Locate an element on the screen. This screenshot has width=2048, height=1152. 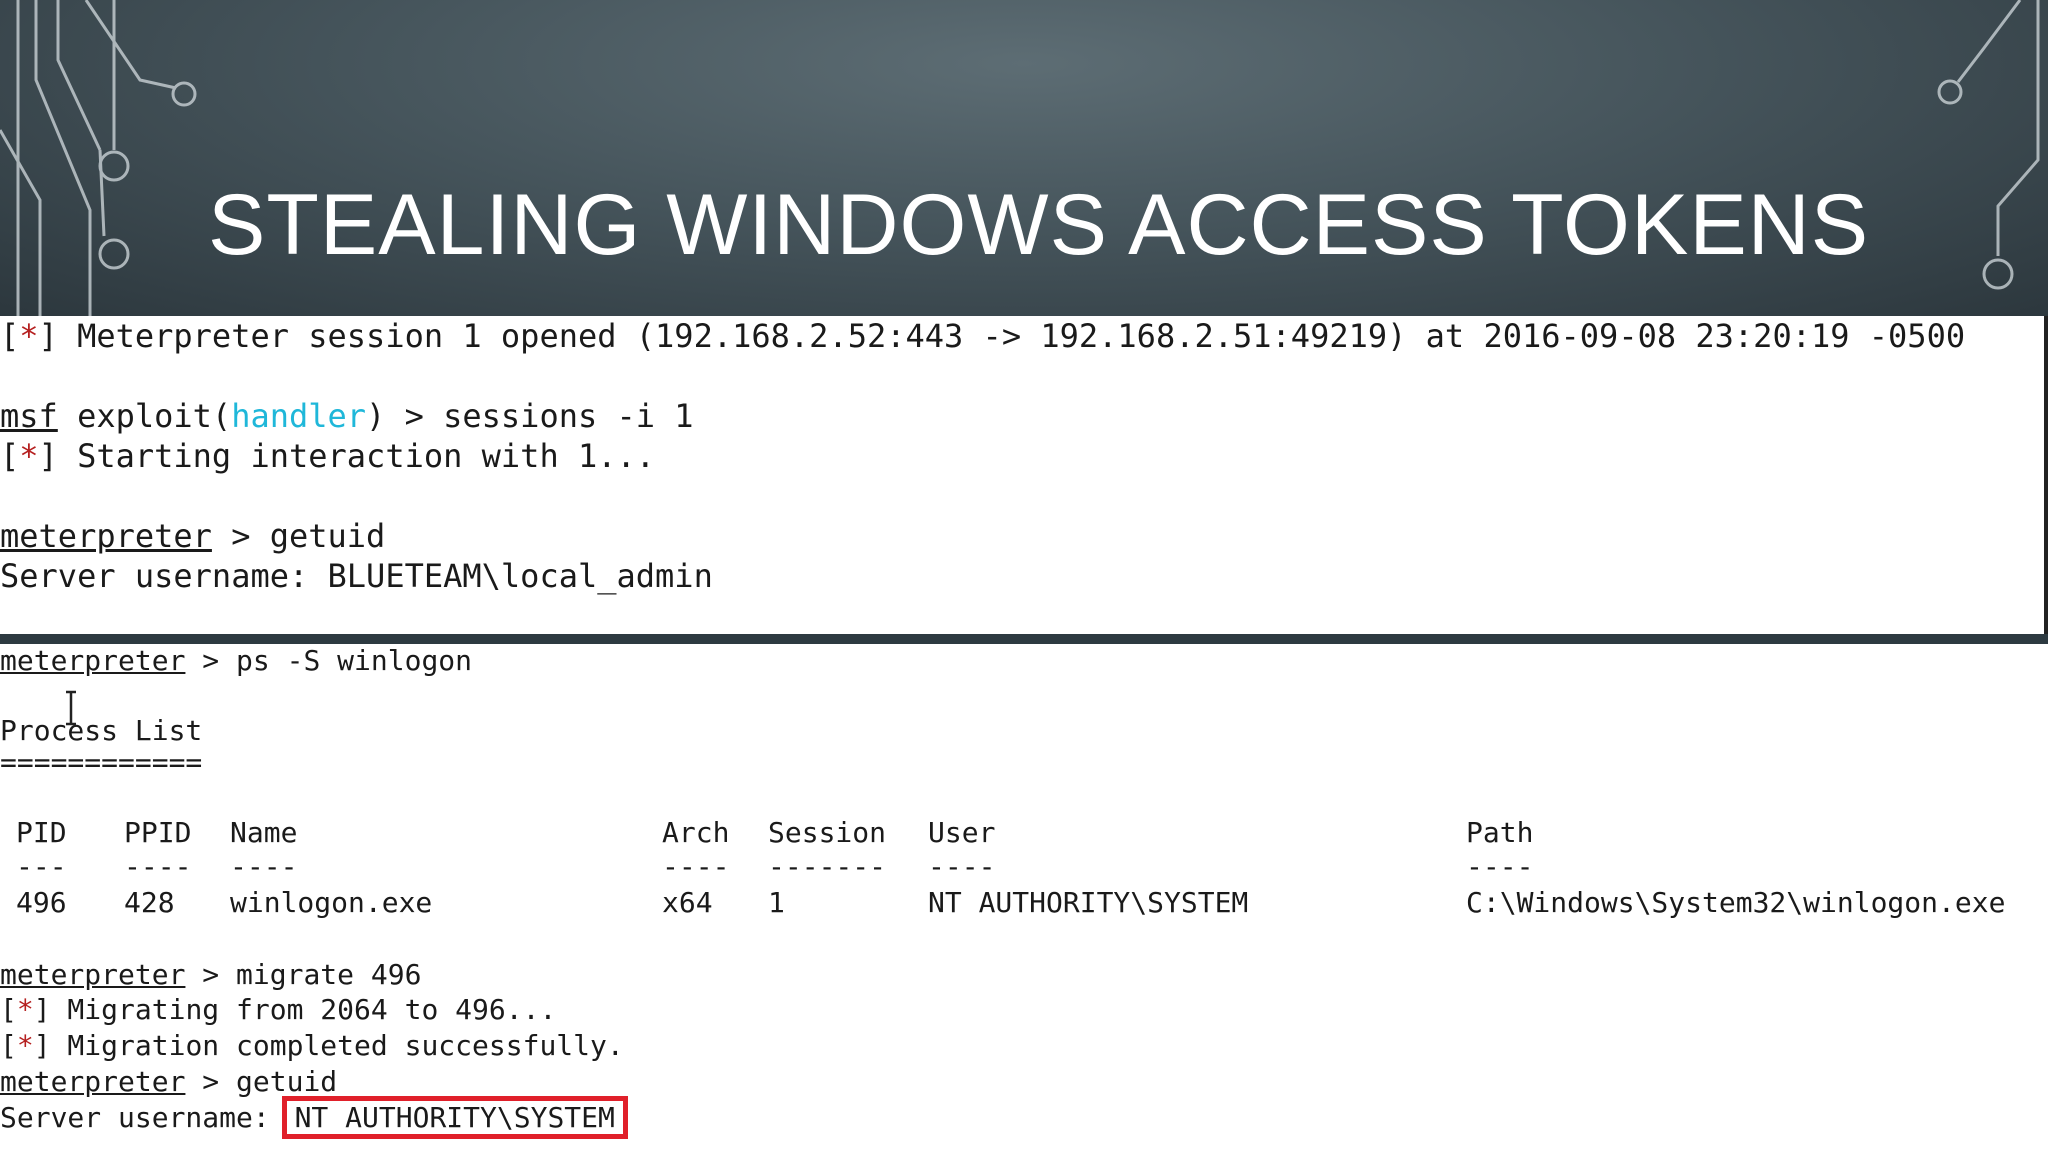
getuid-command-line-2: meterpreter > getuid is located at coordinates (168, 1082).